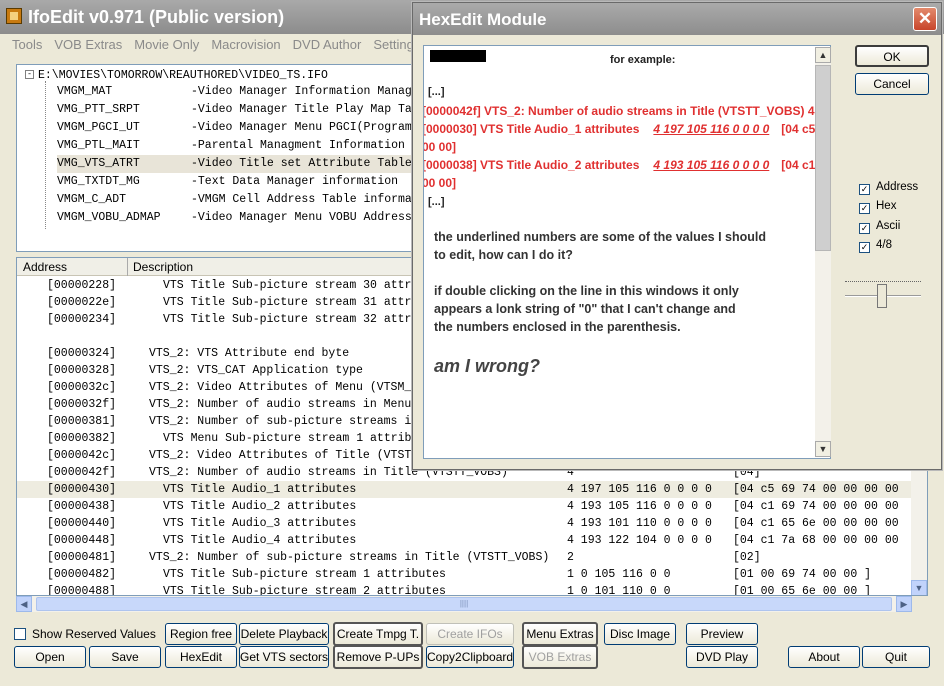 The image size is (944, 686). I want to click on remove-pups-button: Remove P-UPs, so click(378, 657).